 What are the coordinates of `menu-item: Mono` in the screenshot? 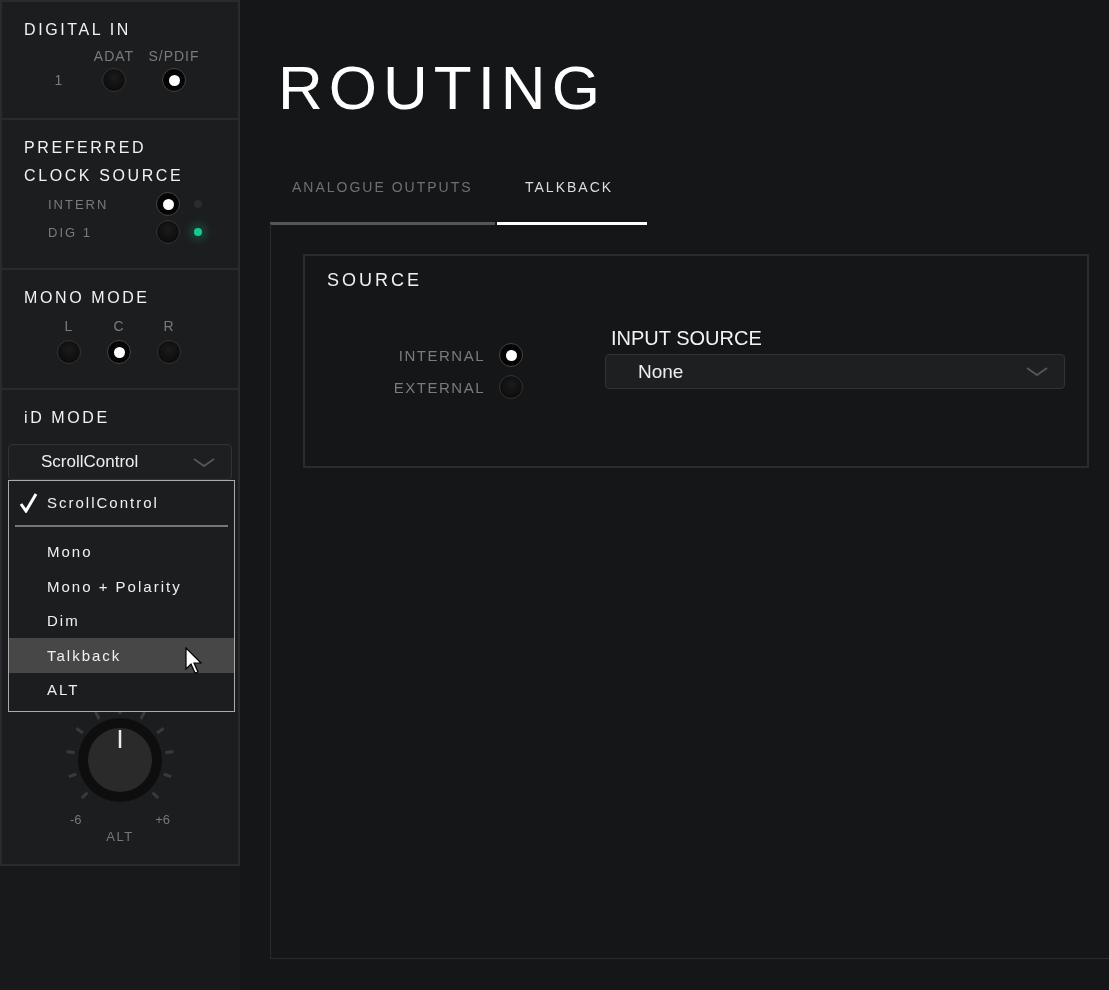 It's located at (121, 551).